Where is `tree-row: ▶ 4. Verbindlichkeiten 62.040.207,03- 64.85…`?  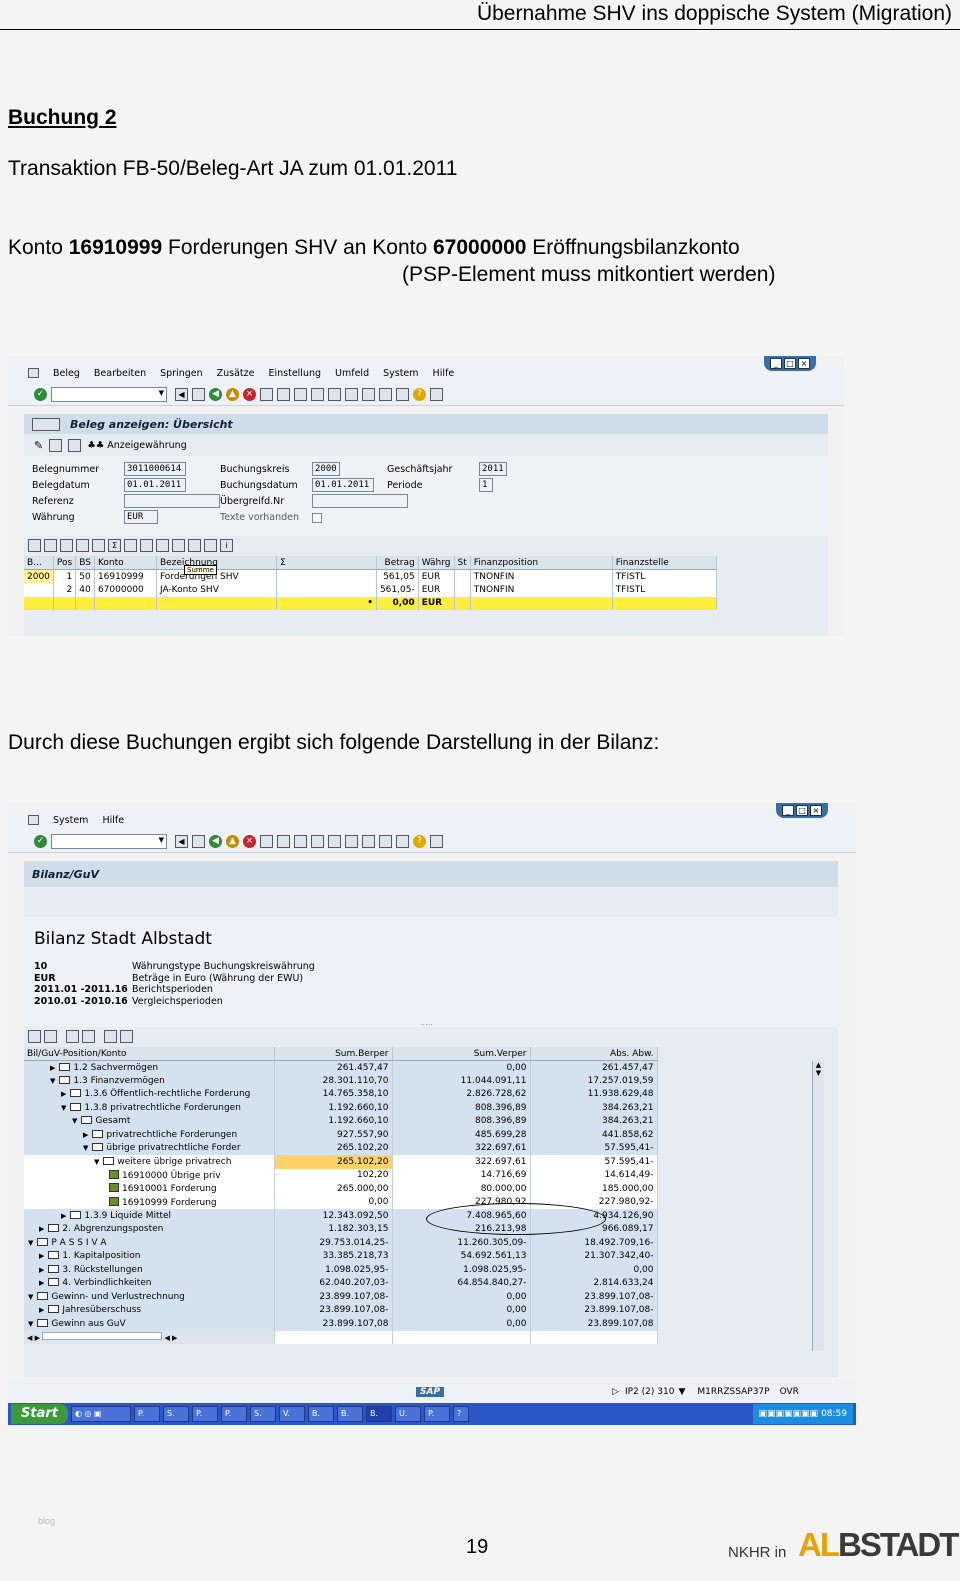
tree-row: ▶ 4. Verbindlichkeiten 62.040.207,03- 64.85… is located at coordinates (421, 1283).